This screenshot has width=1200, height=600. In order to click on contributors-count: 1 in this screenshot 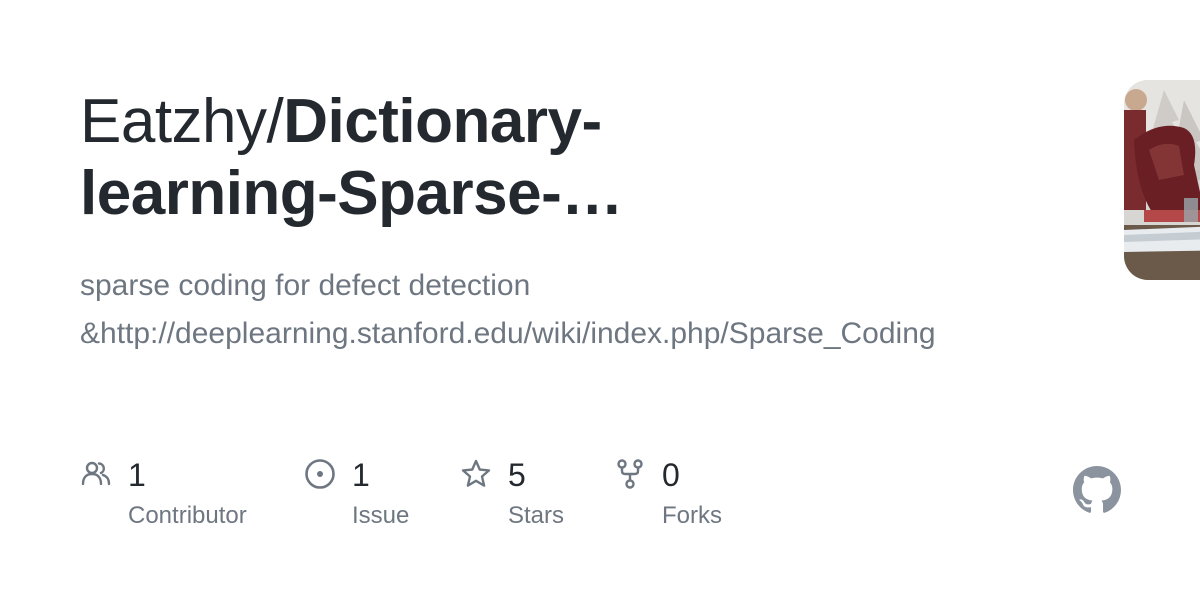, I will do `click(137, 475)`.